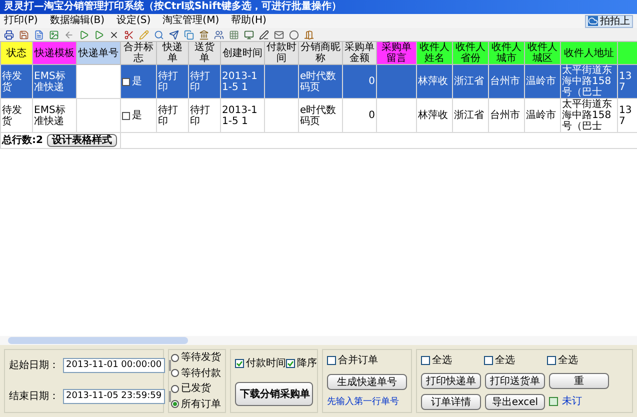 Image resolution: width=637 pixels, height=417 pixels. I want to click on menu-item: 帮助(H), so click(248, 21).